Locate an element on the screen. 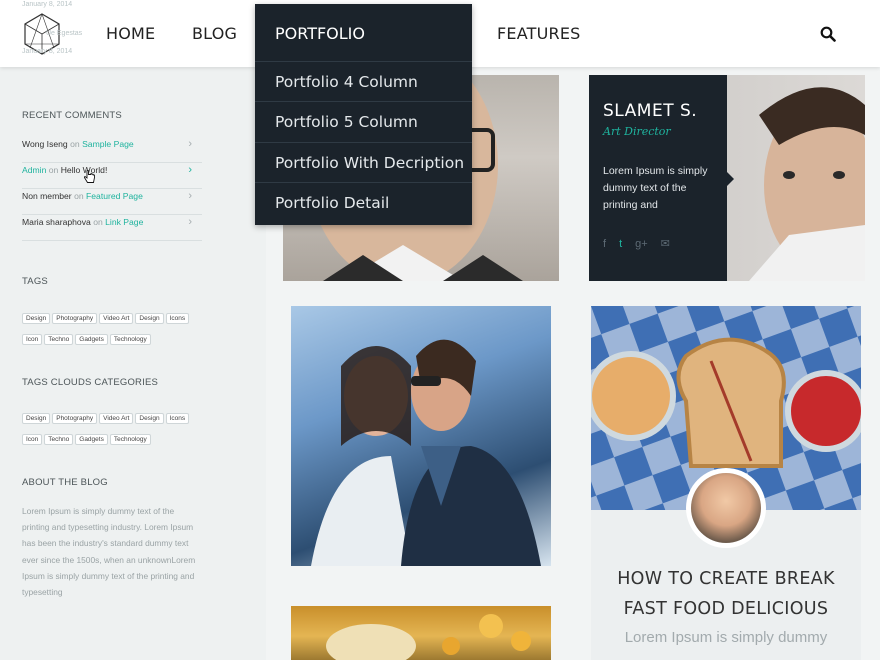  hand-cursor-icon is located at coordinates (89, 176).